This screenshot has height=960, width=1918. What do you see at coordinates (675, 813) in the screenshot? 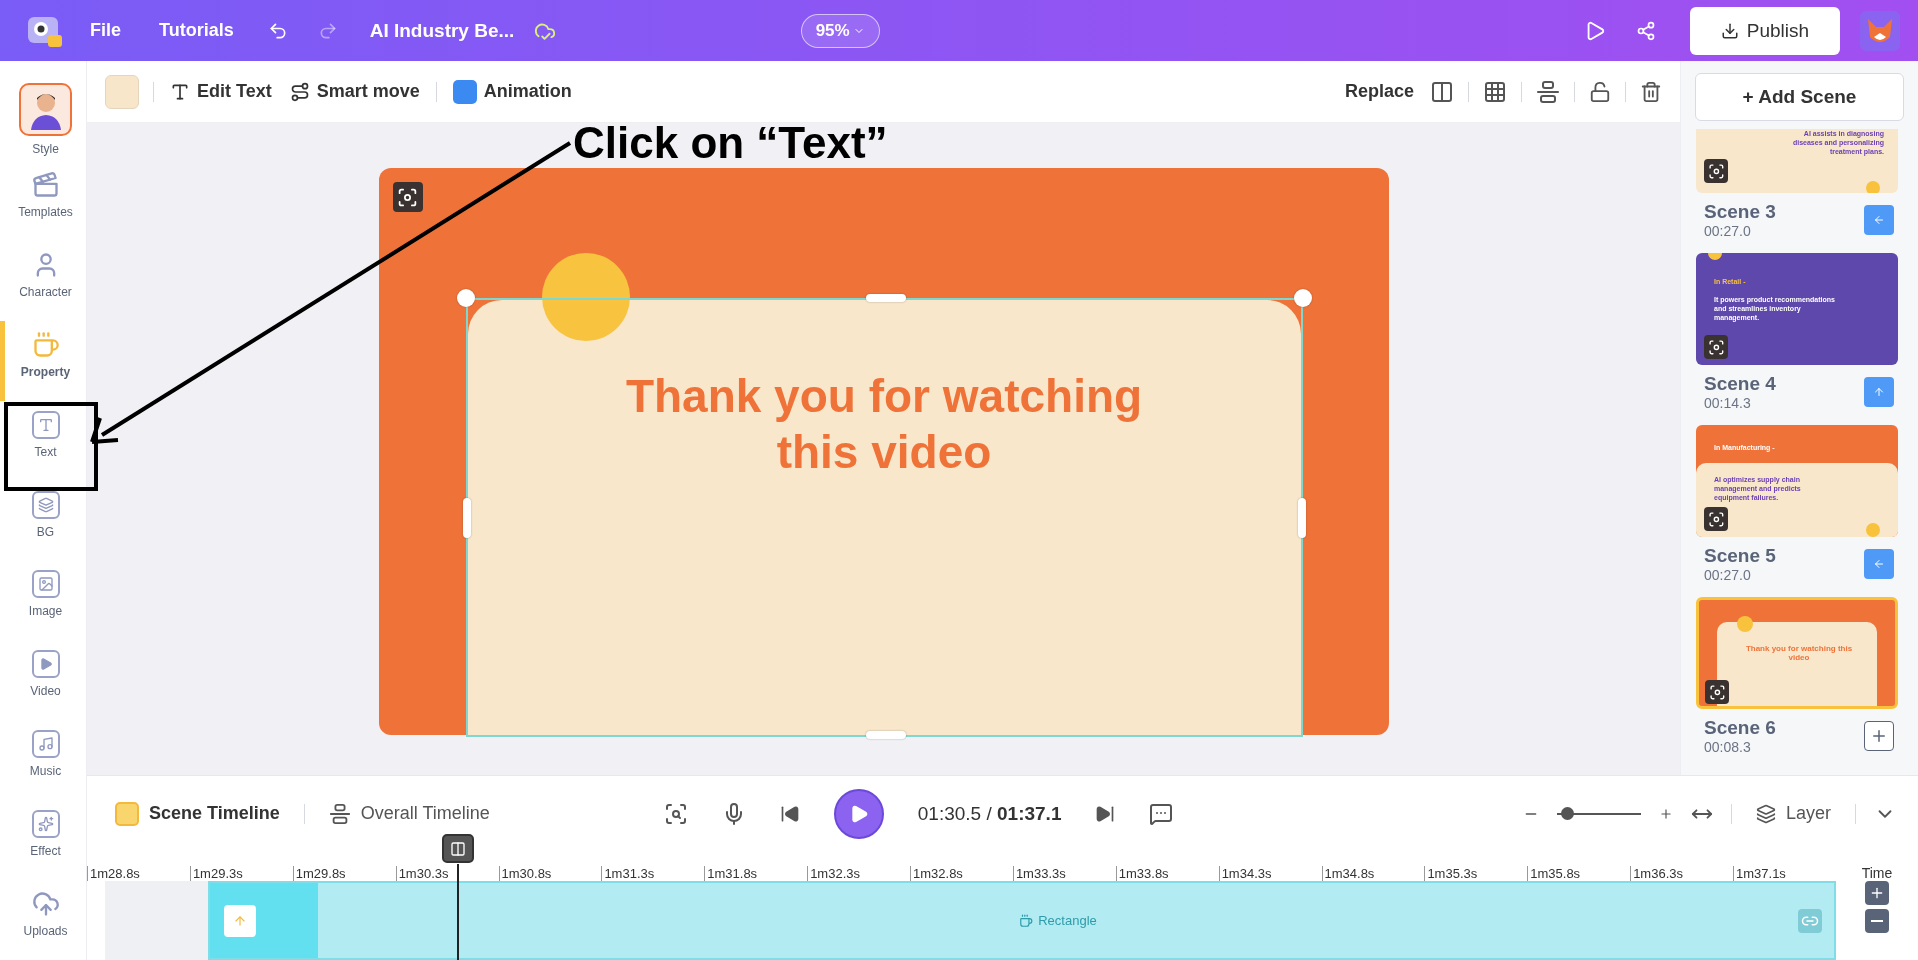
I see `zoom-fit-icon` at bounding box center [675, 813].